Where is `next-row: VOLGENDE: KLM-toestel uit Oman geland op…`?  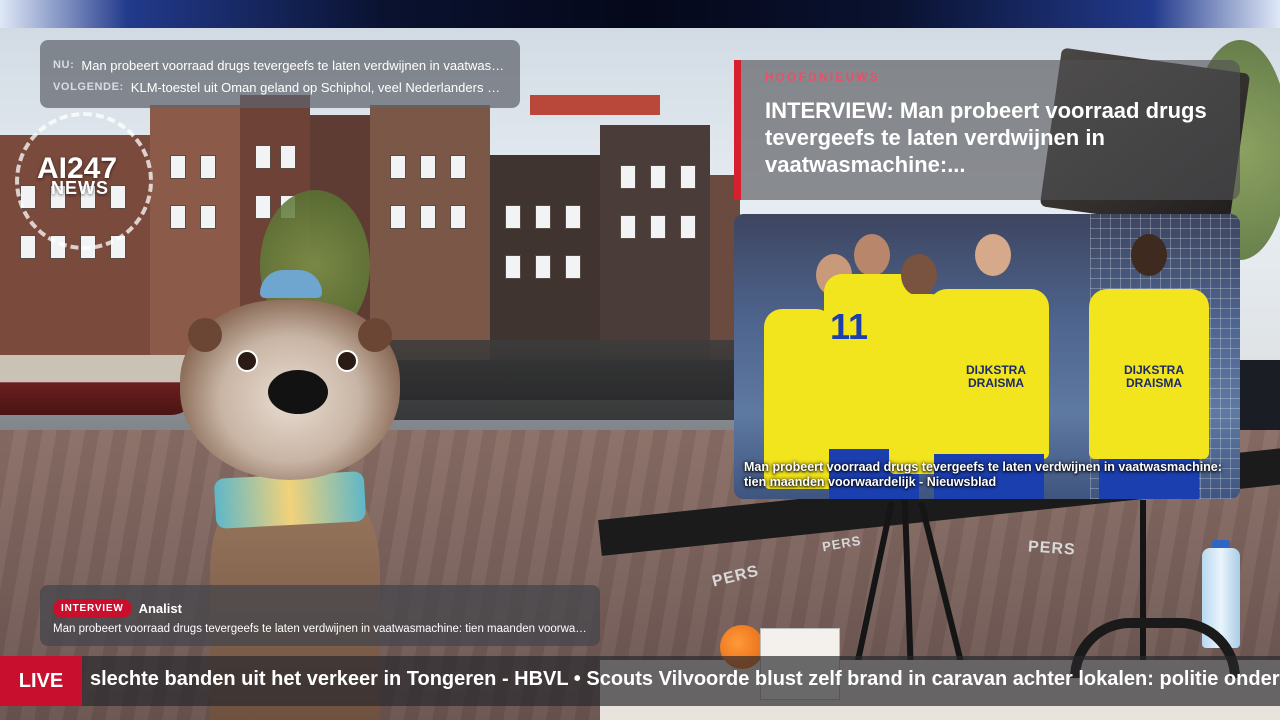 next-row: VOLGENDE: KLM-toestel uit Oman geland op… is located at coordinates (280, 87).